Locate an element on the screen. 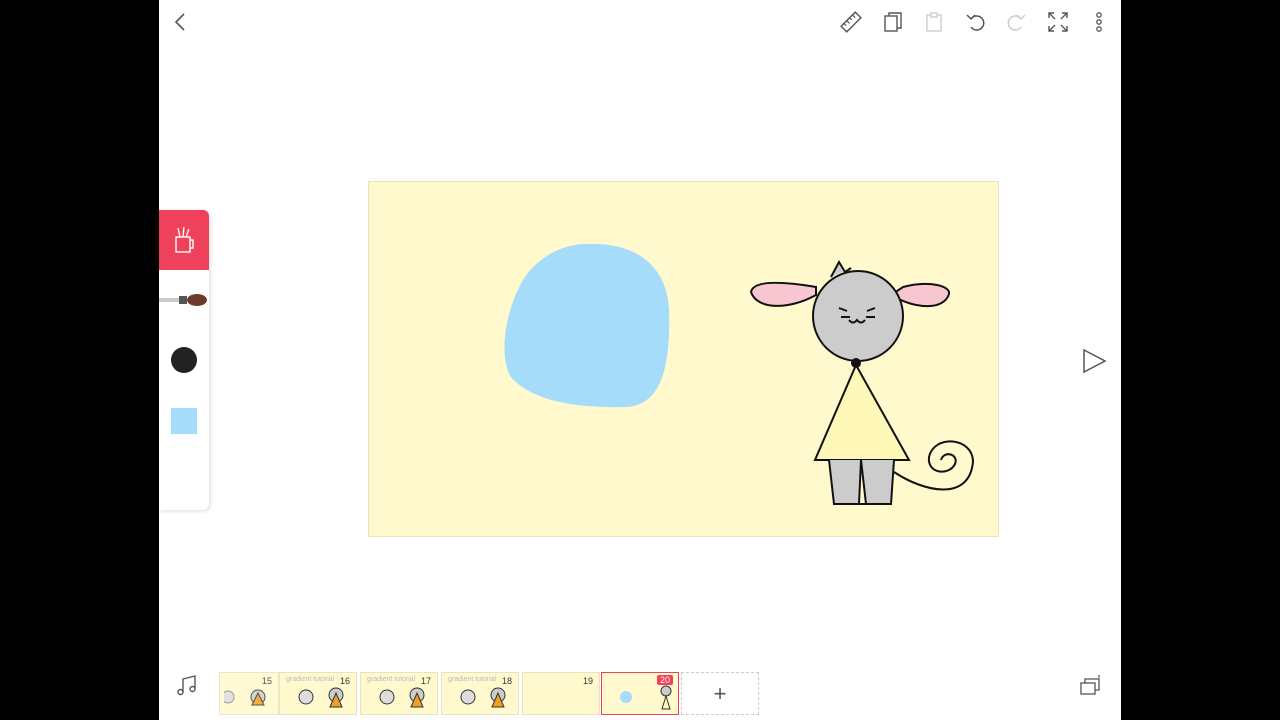 The height and width of the screenshot is (720, 1280). frame-18: gradient tutorial 18 is located at coordinates (480, 693).